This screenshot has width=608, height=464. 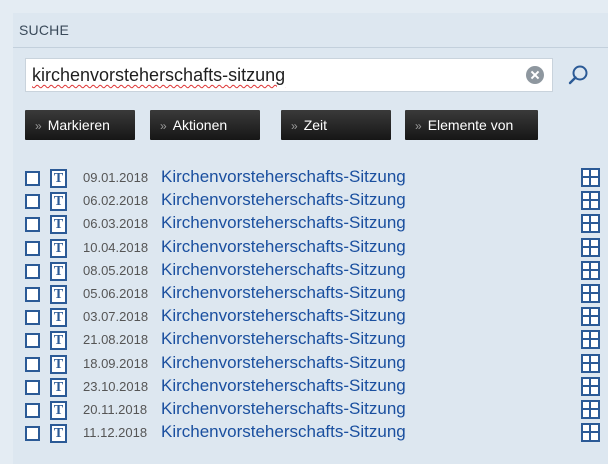 I want to click on clear-icon, so click(x=535, y=75).